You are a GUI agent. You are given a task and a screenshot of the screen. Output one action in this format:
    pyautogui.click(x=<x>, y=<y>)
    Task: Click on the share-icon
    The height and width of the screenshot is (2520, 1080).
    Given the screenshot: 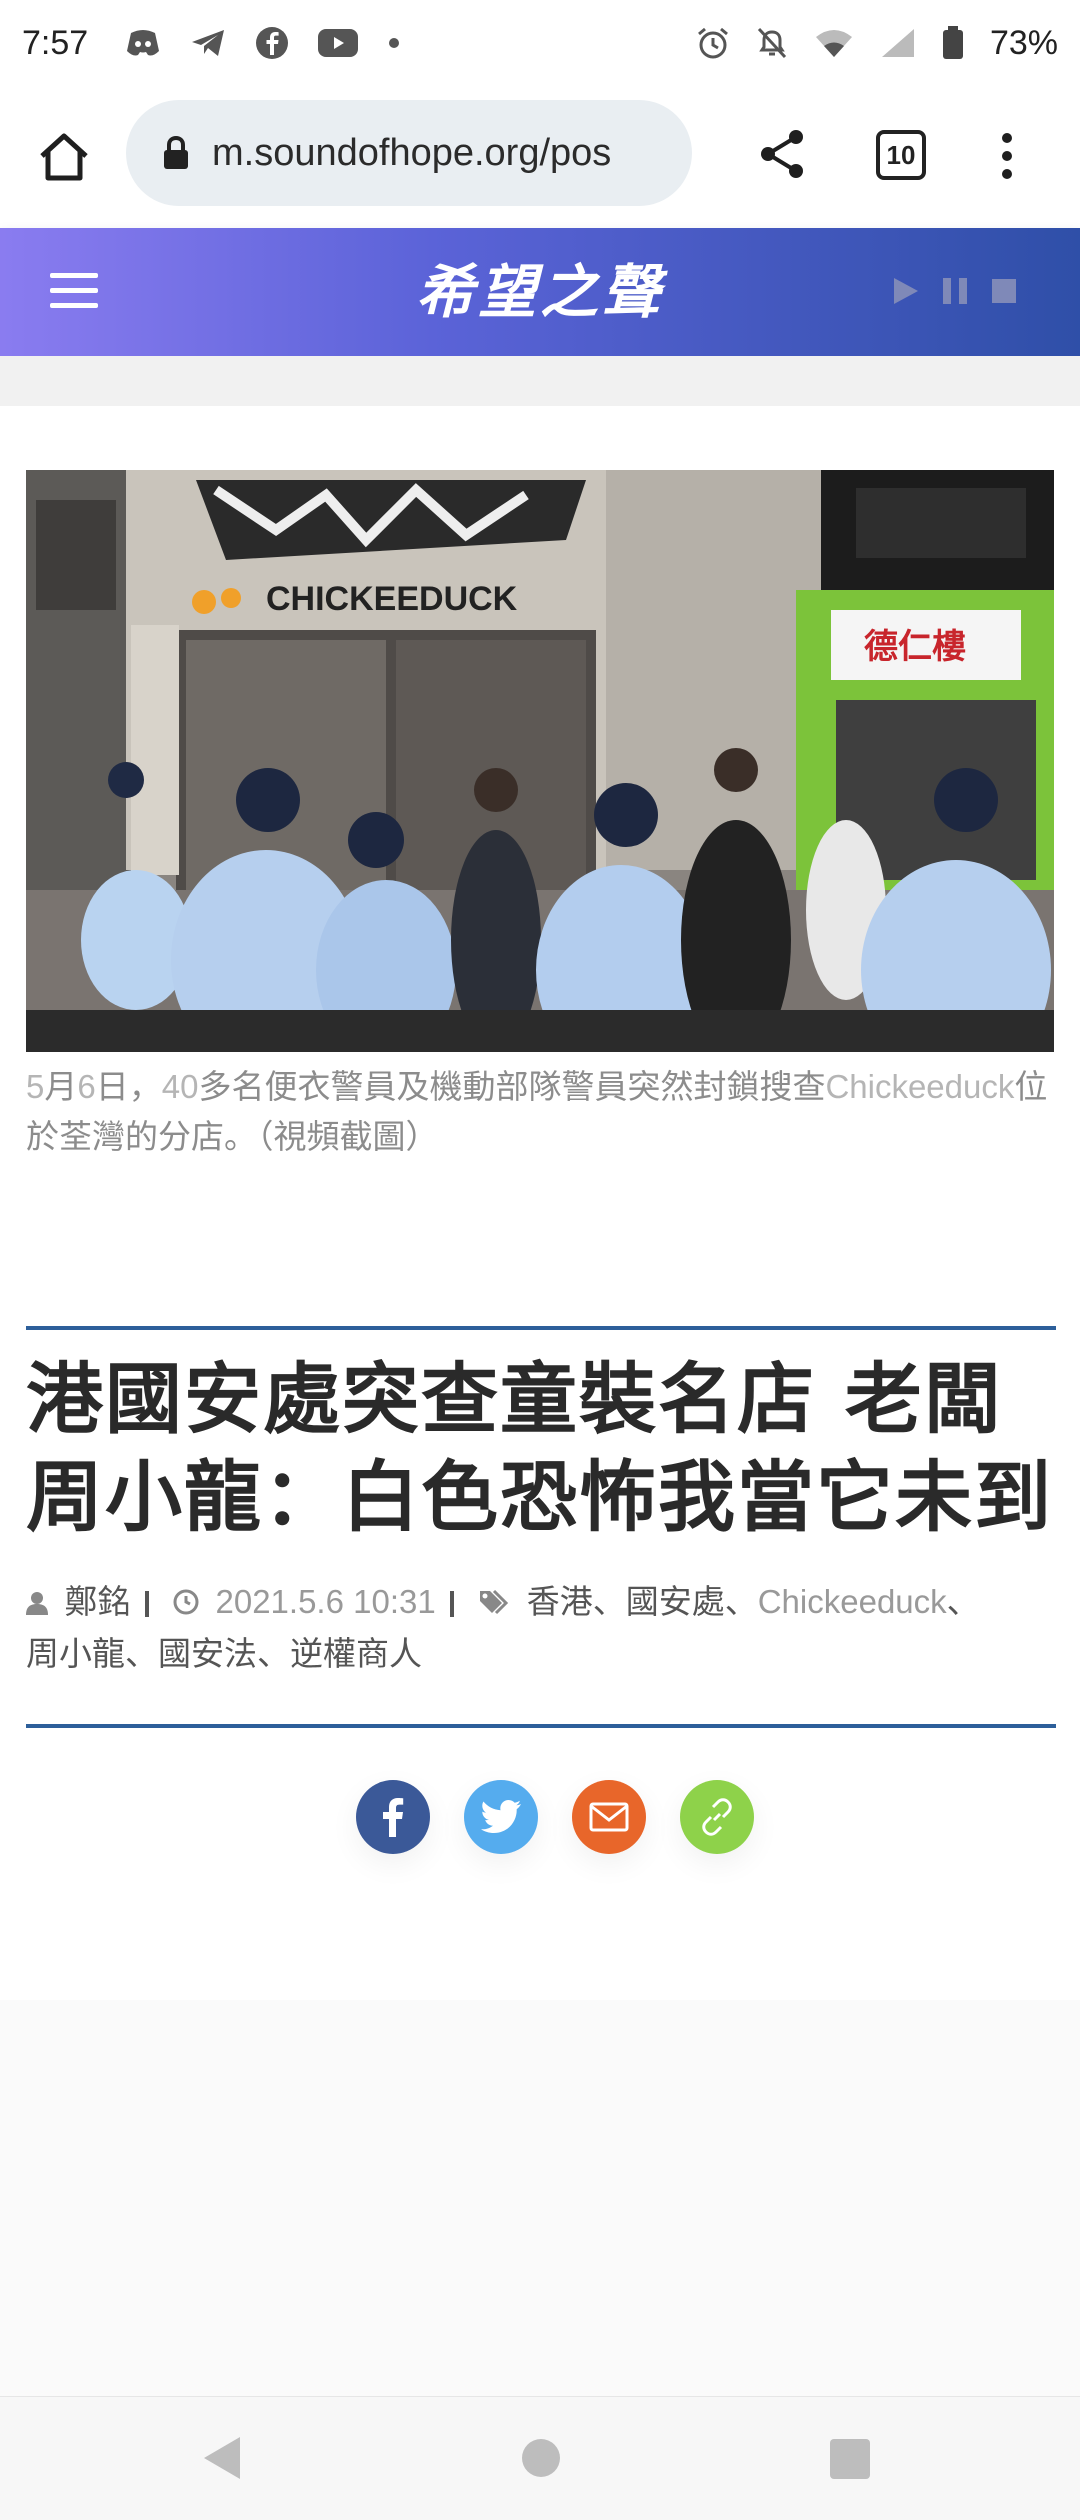 What is the action you would take?
    pyautogui.click(x=782, y=154)
    